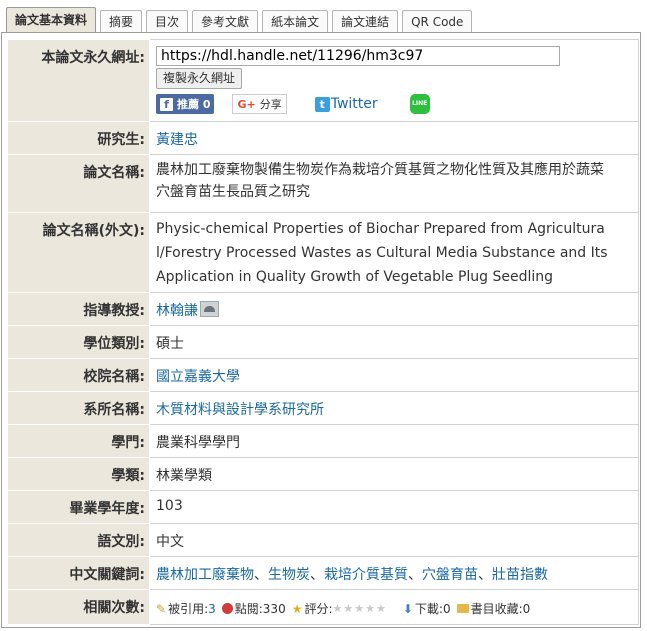 The image size is (647, 631). What do you see at coordinates (428, 609) in the screenshot?
I see `downloads-label: 下載:` at bounding box center [428, 609].